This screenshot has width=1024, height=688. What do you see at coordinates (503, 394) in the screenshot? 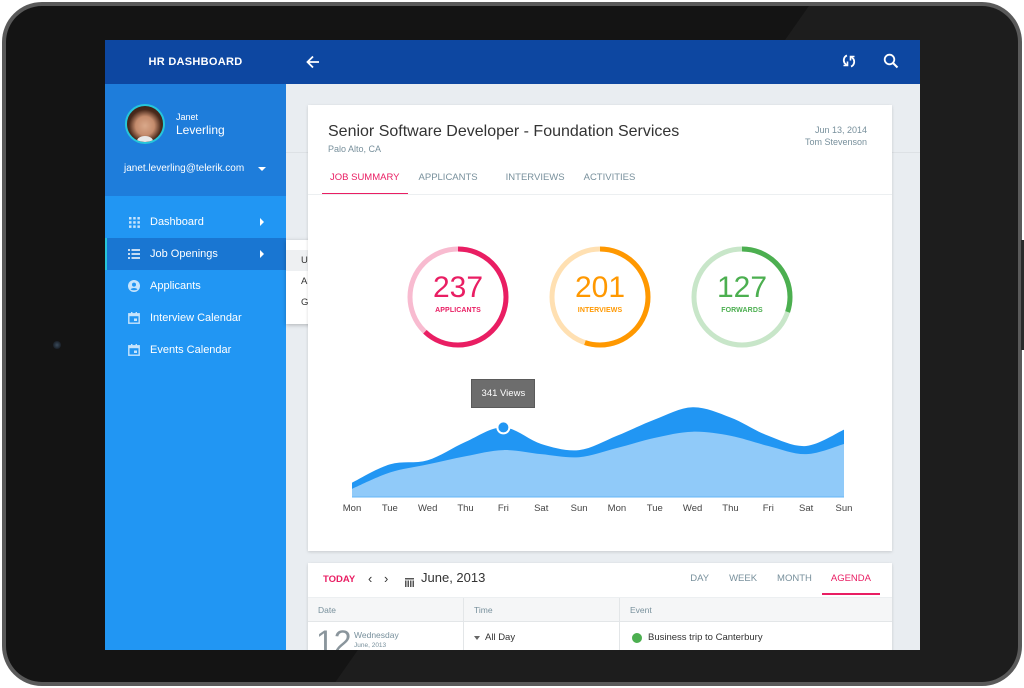
I see `chart-tooltip: 341 Views` at bounding box center [503, 394].